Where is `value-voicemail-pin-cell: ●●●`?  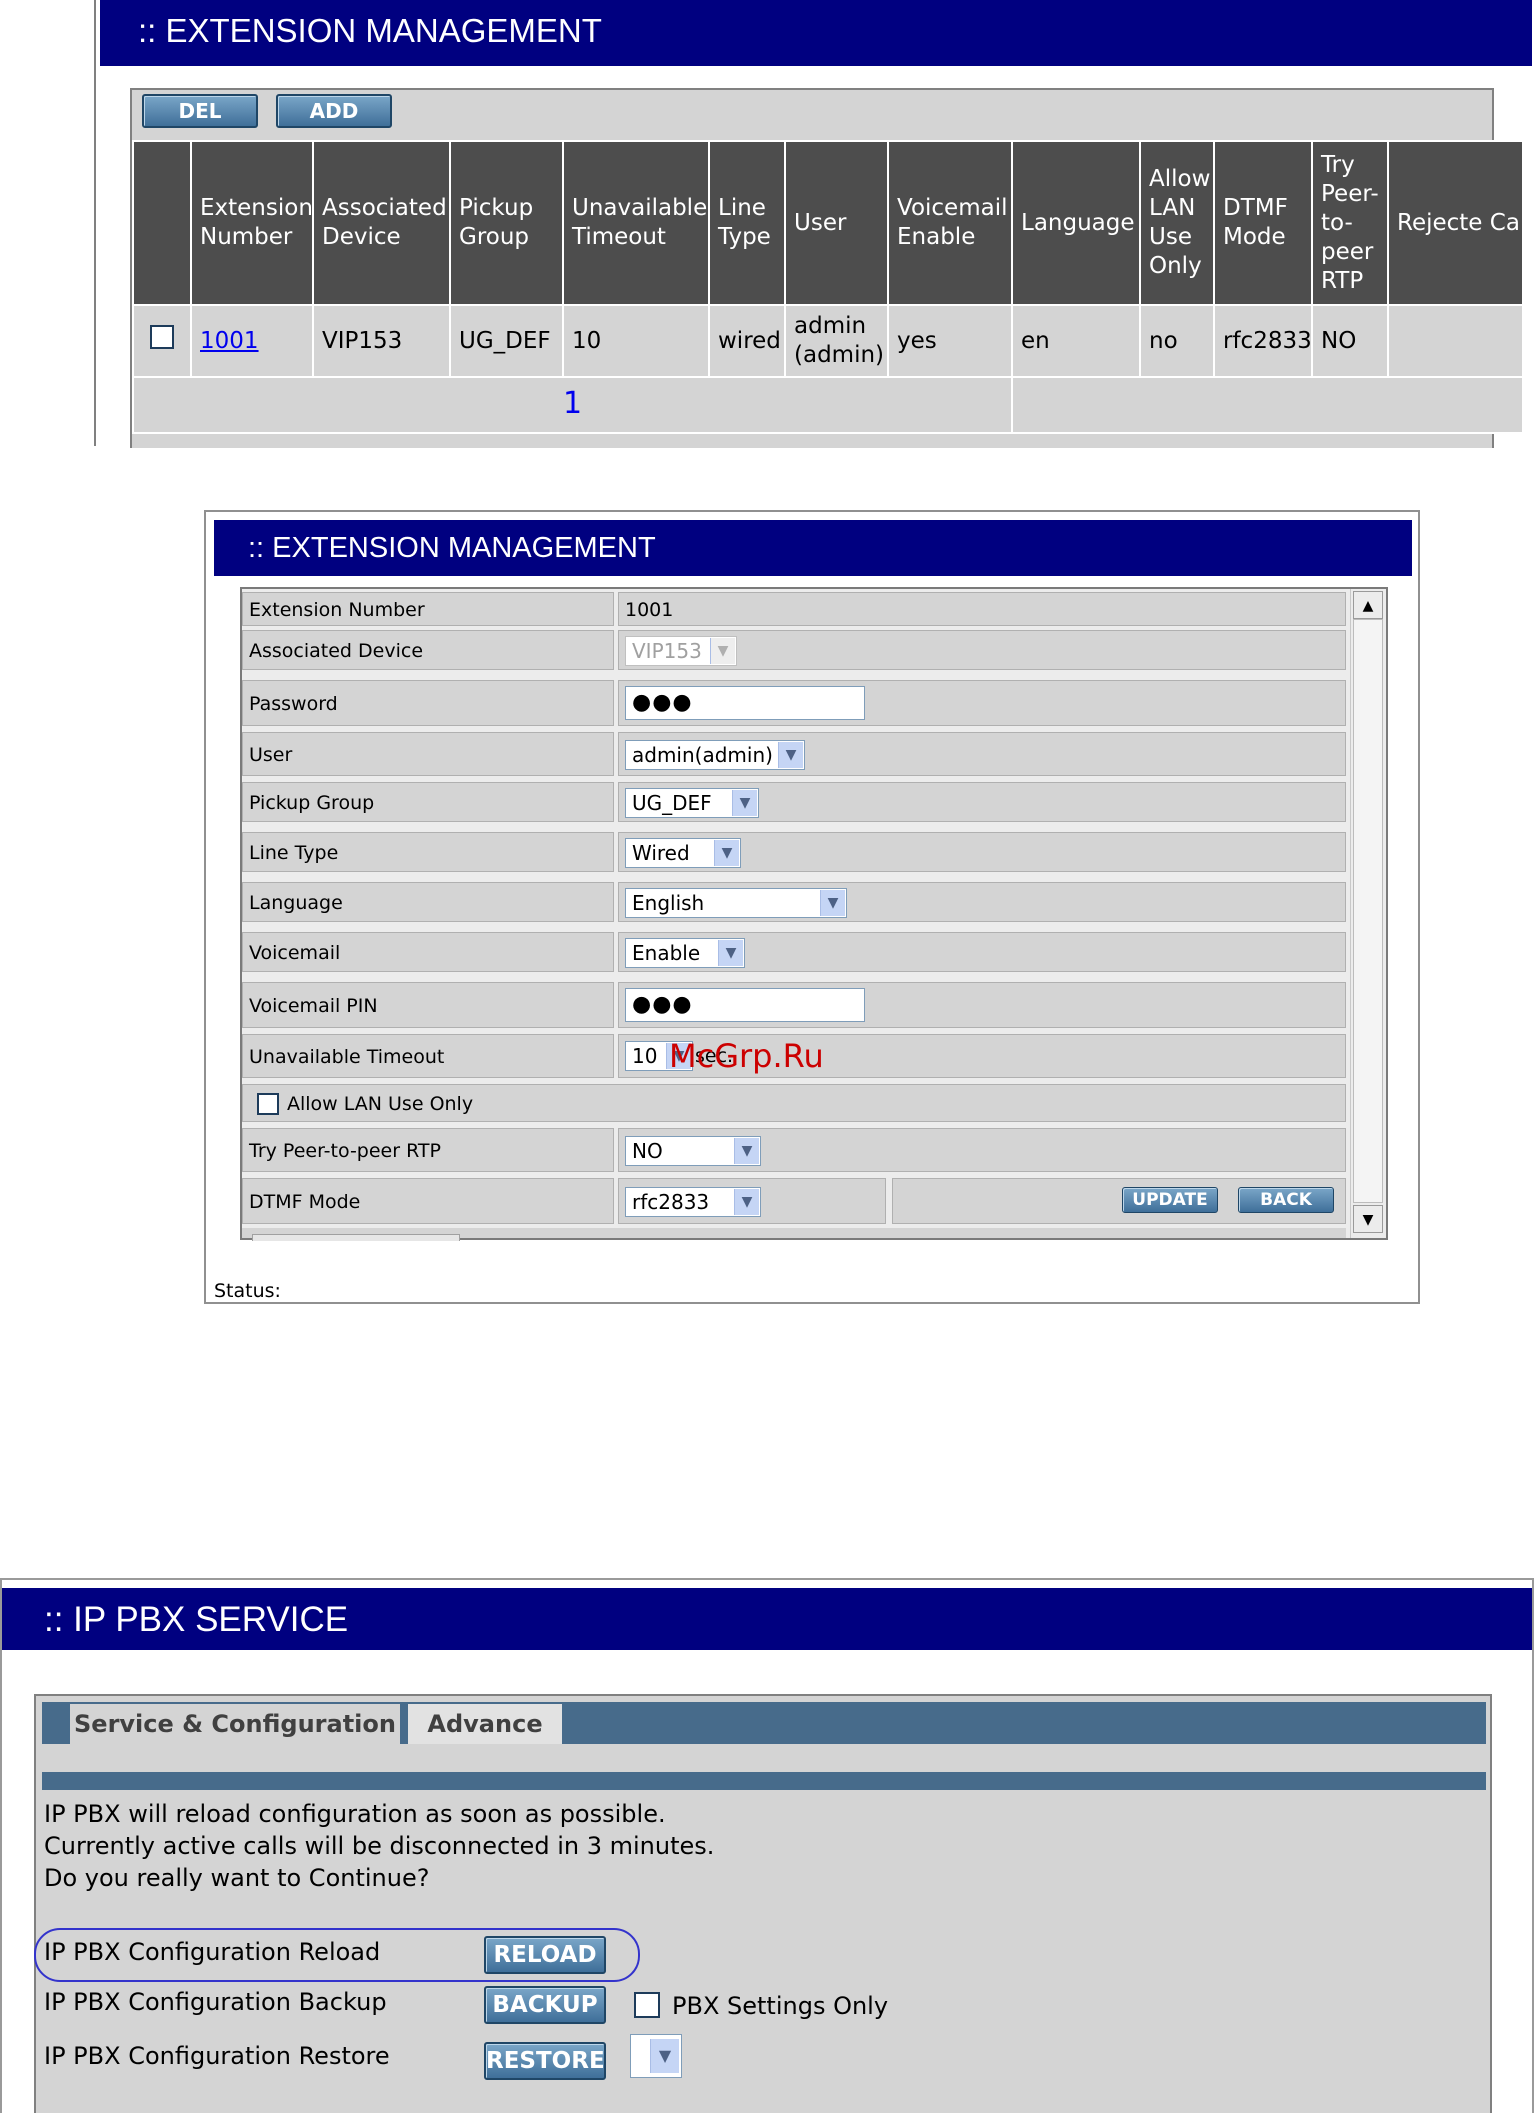
value-voicemail-pin-cell: ●●● is located at coordinates (982, 1005).